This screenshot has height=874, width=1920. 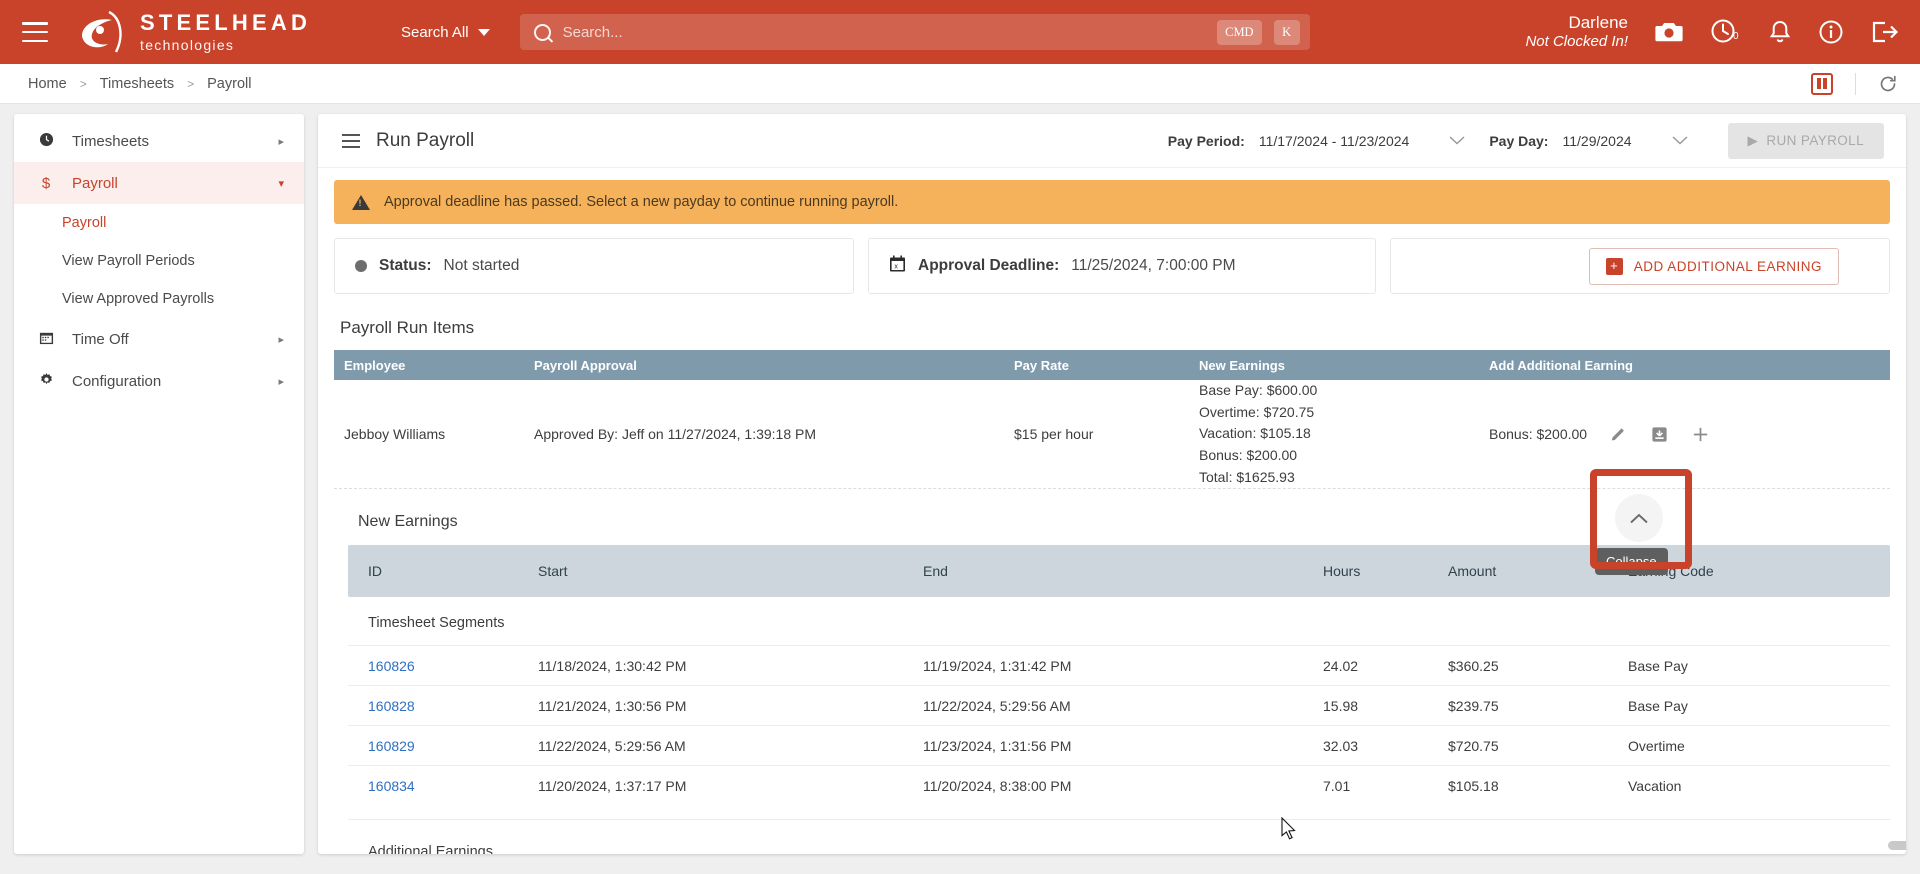 I want to click on add-additional-earning-label: ADD ADDITIONAL EARNING, so click(x=1727, y=266).